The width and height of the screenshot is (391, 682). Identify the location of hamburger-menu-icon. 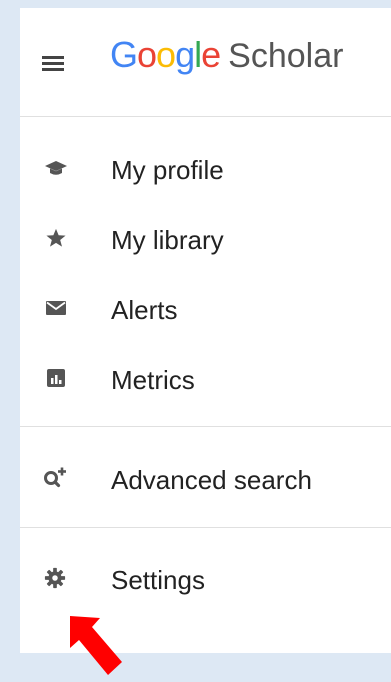
(53, 63).